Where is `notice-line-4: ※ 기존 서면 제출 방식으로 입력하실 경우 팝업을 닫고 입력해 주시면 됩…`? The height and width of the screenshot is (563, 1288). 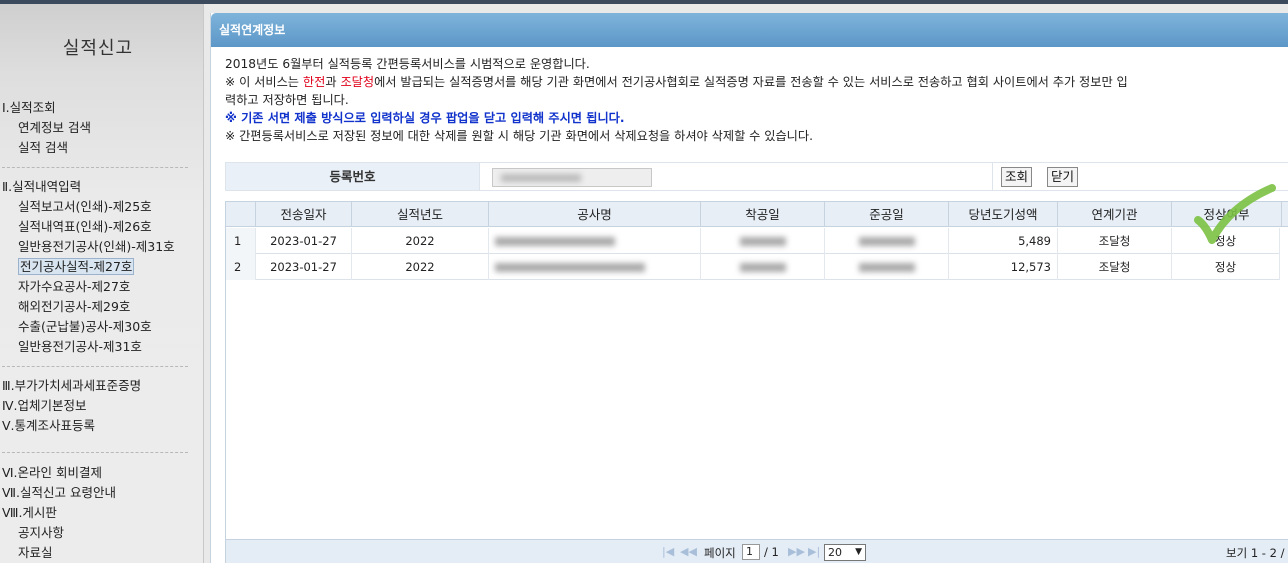 notice-line-4: ※ 기존 서면 제출 방식으로 입력하실 경우 팝업을 닫고 입력해 주시면 됩… is located at coordinates (425, 118).